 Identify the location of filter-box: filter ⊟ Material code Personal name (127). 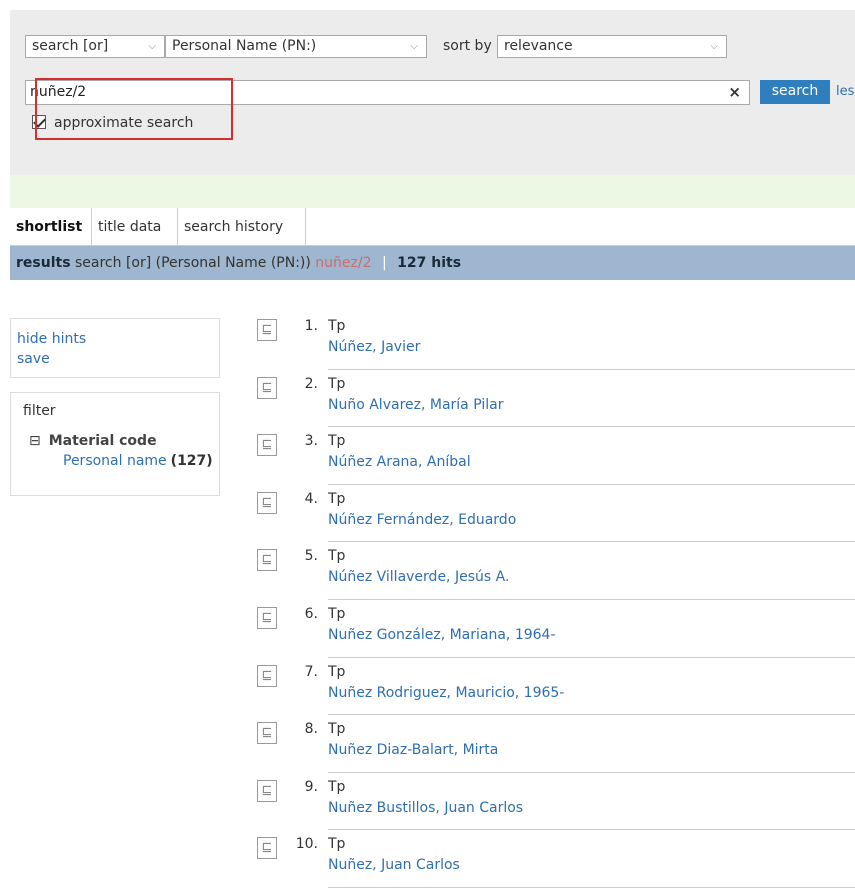
(115, 444).